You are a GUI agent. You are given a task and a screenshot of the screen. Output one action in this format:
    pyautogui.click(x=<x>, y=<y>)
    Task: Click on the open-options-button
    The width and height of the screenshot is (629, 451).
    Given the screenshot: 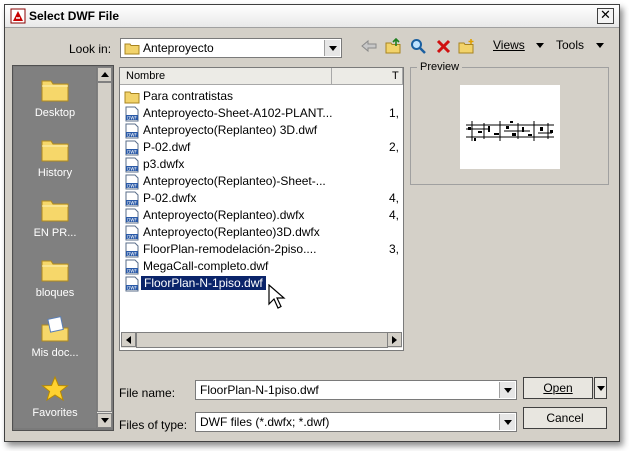 What is the action you would take?
    pyautogui.click(x=600, y=388)
    